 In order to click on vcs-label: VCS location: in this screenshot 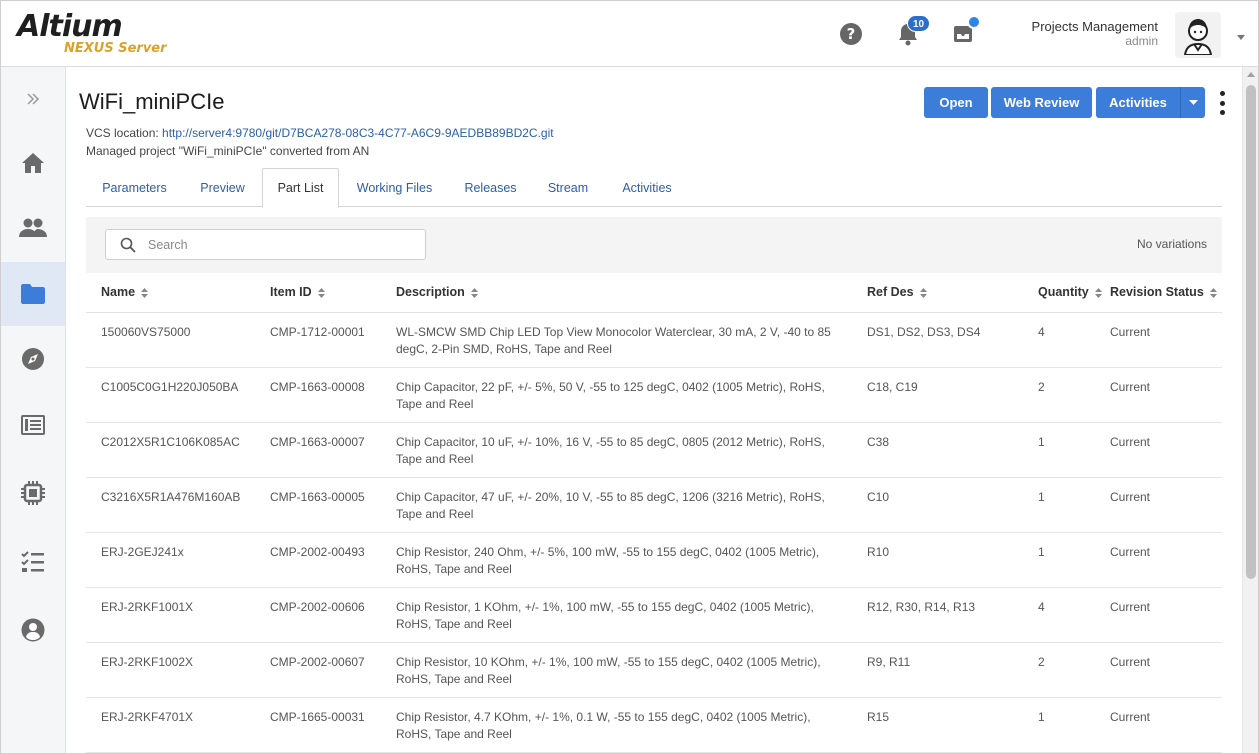, I will do `click(122, 133)`.